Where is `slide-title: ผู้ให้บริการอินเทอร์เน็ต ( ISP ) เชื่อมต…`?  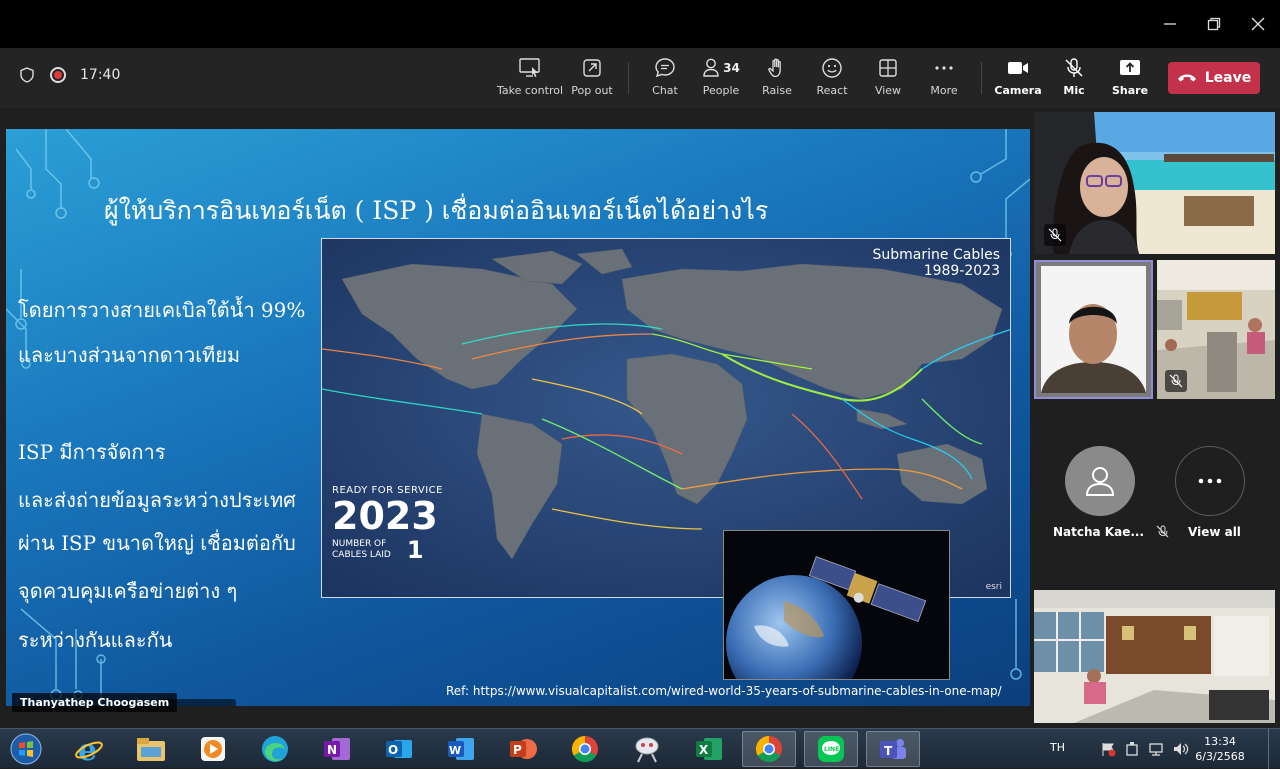 slide-title: ผู้ให้บริการอินเทอร์เน็ต ( ISP ) เชื่อมต… is located at coordinates (436, 210).